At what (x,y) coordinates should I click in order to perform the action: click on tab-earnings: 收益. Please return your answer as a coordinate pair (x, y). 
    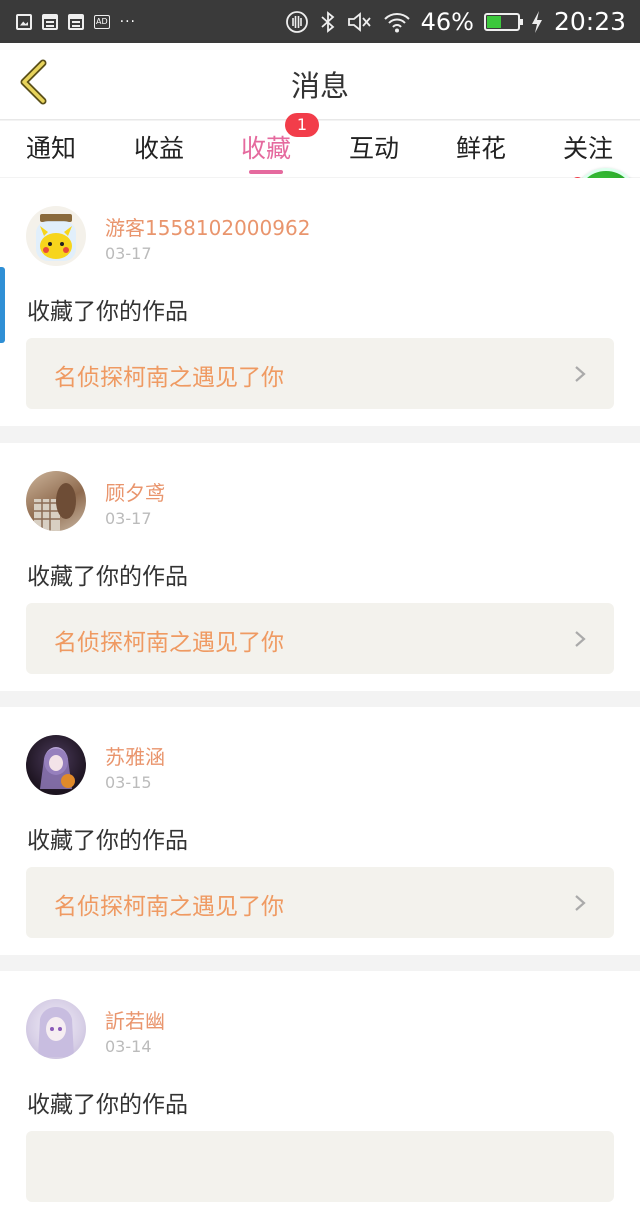
    Looking at the image, I should click on (159, 147).